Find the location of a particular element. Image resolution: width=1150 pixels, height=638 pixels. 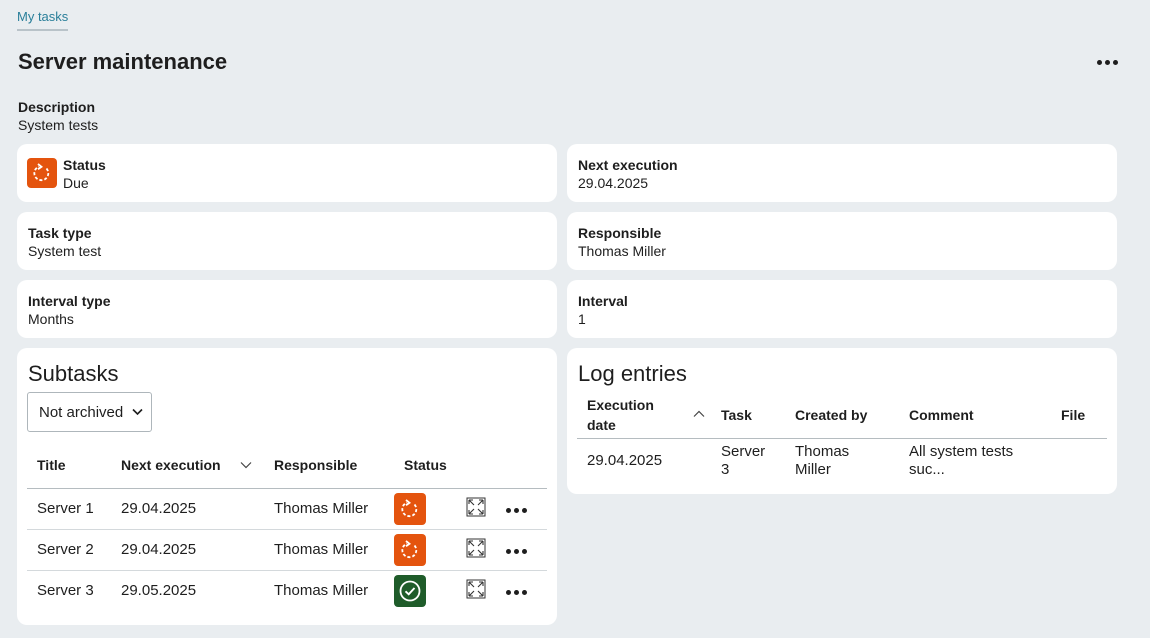

more-options-button is located at coordinates (1107, 62).